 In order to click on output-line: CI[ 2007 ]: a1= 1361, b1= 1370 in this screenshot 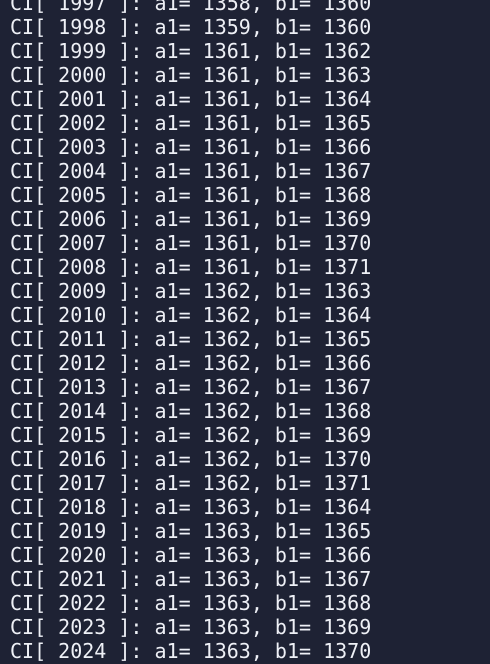, I will do `click(191, 243)`.